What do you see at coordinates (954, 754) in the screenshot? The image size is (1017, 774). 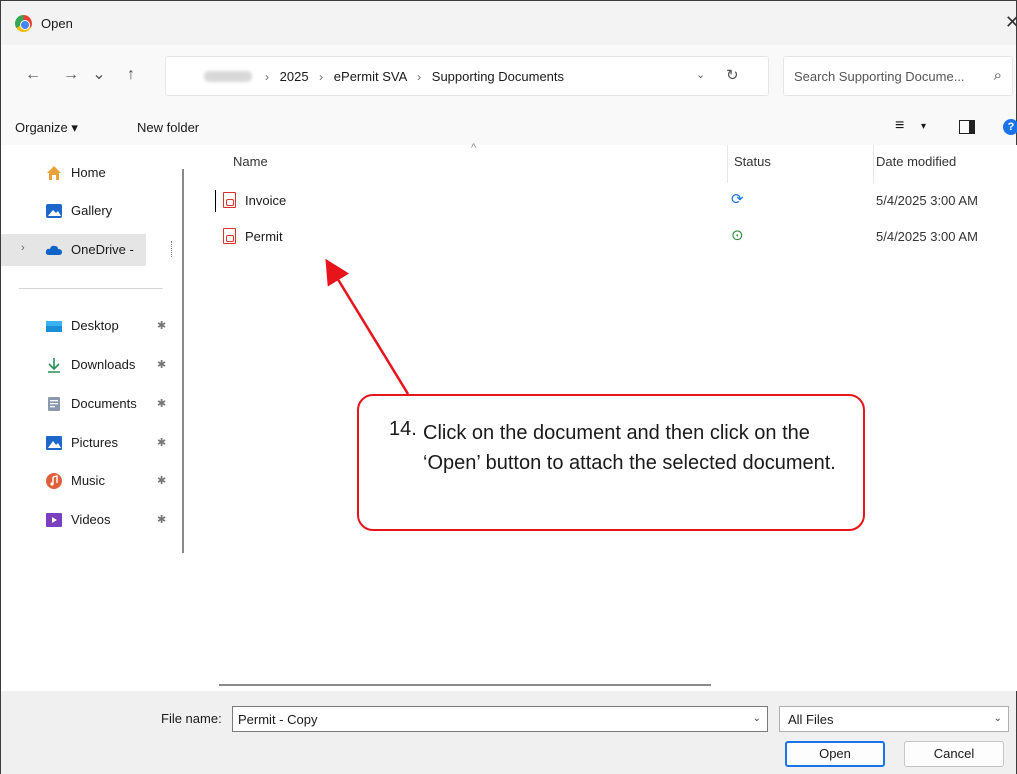 I see `cancel-button: Cancel` at bounding box center [954, 754].